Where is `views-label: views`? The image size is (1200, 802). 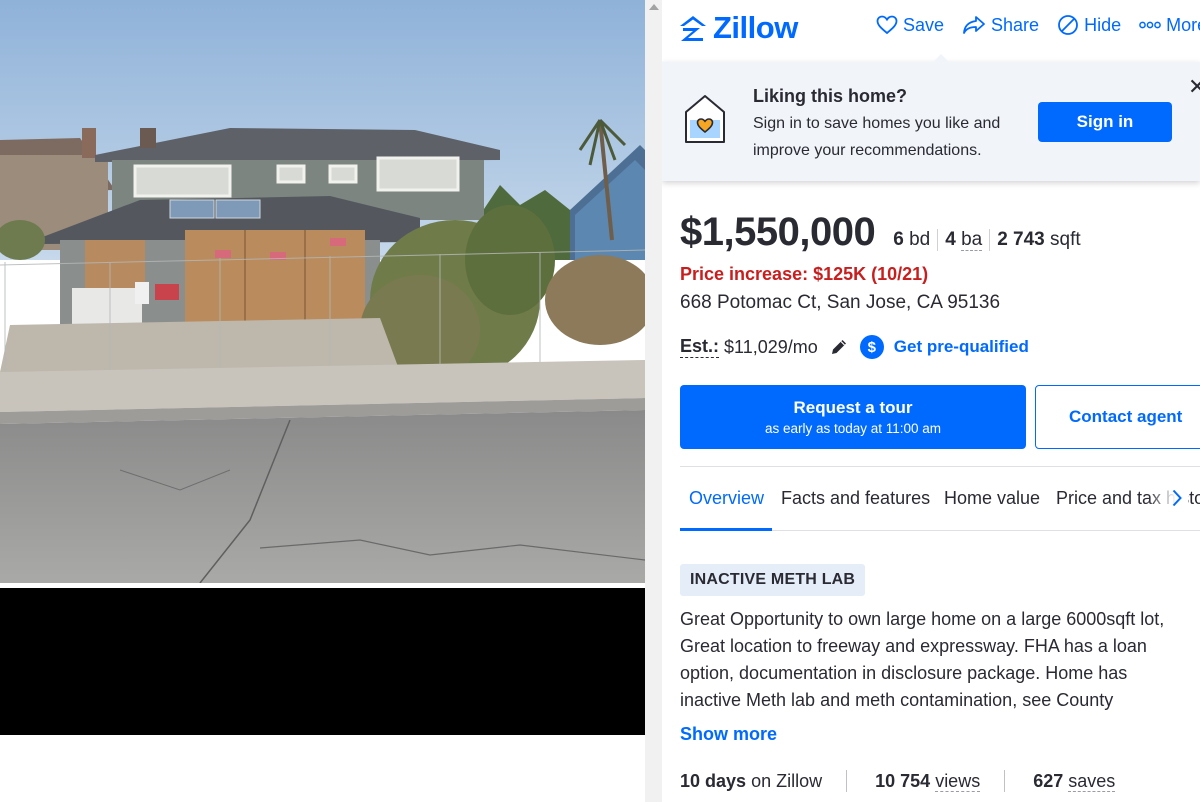
views-label: views is located at coordinates (958, 781).